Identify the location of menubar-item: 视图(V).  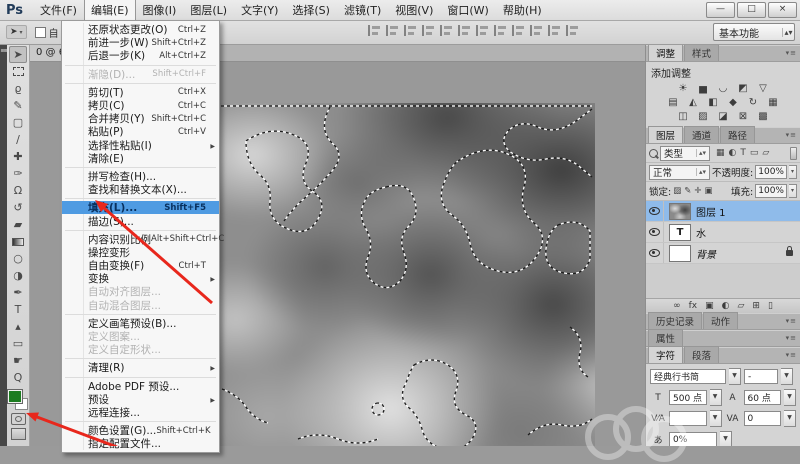
(414, 10).